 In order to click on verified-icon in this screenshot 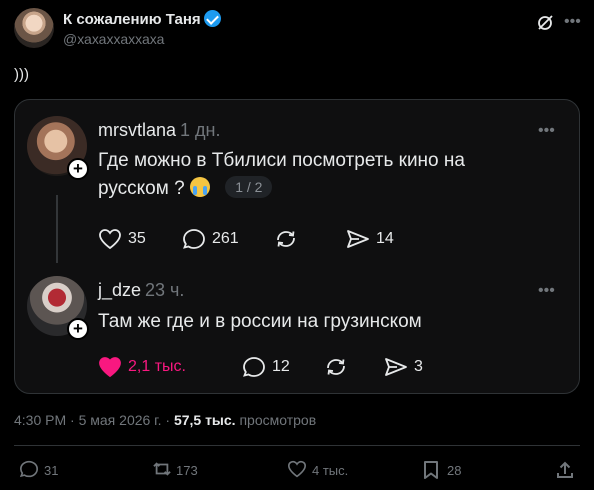, I will do `click(212, 18)`.